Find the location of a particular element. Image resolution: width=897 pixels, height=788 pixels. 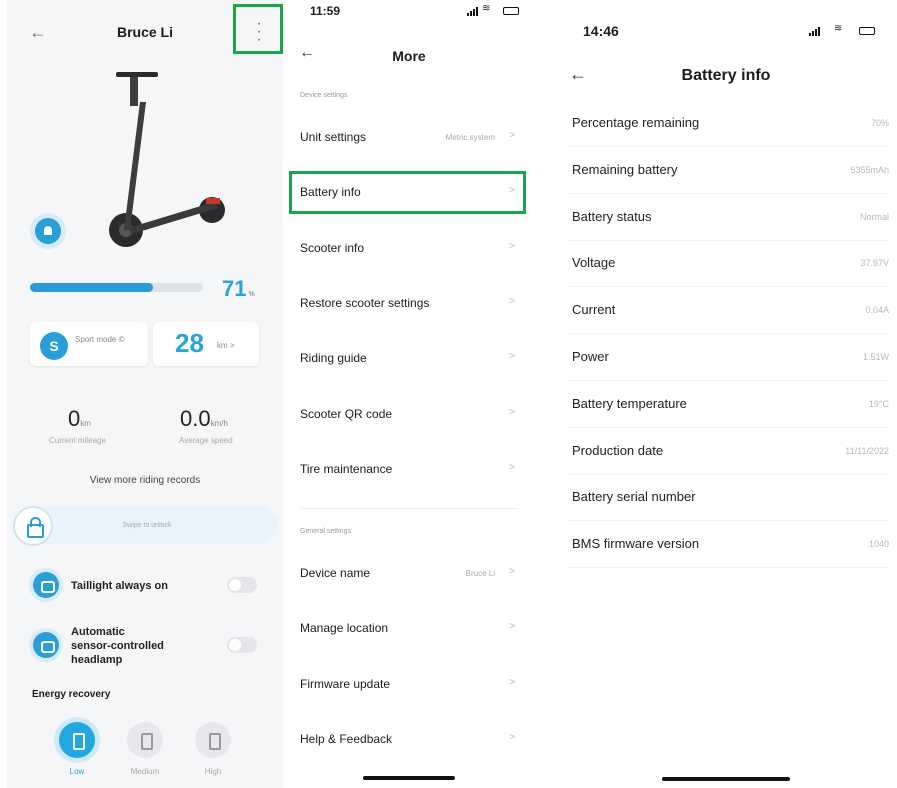

menu-item-label: Scooter QR code is located at coordinates (346, 413).